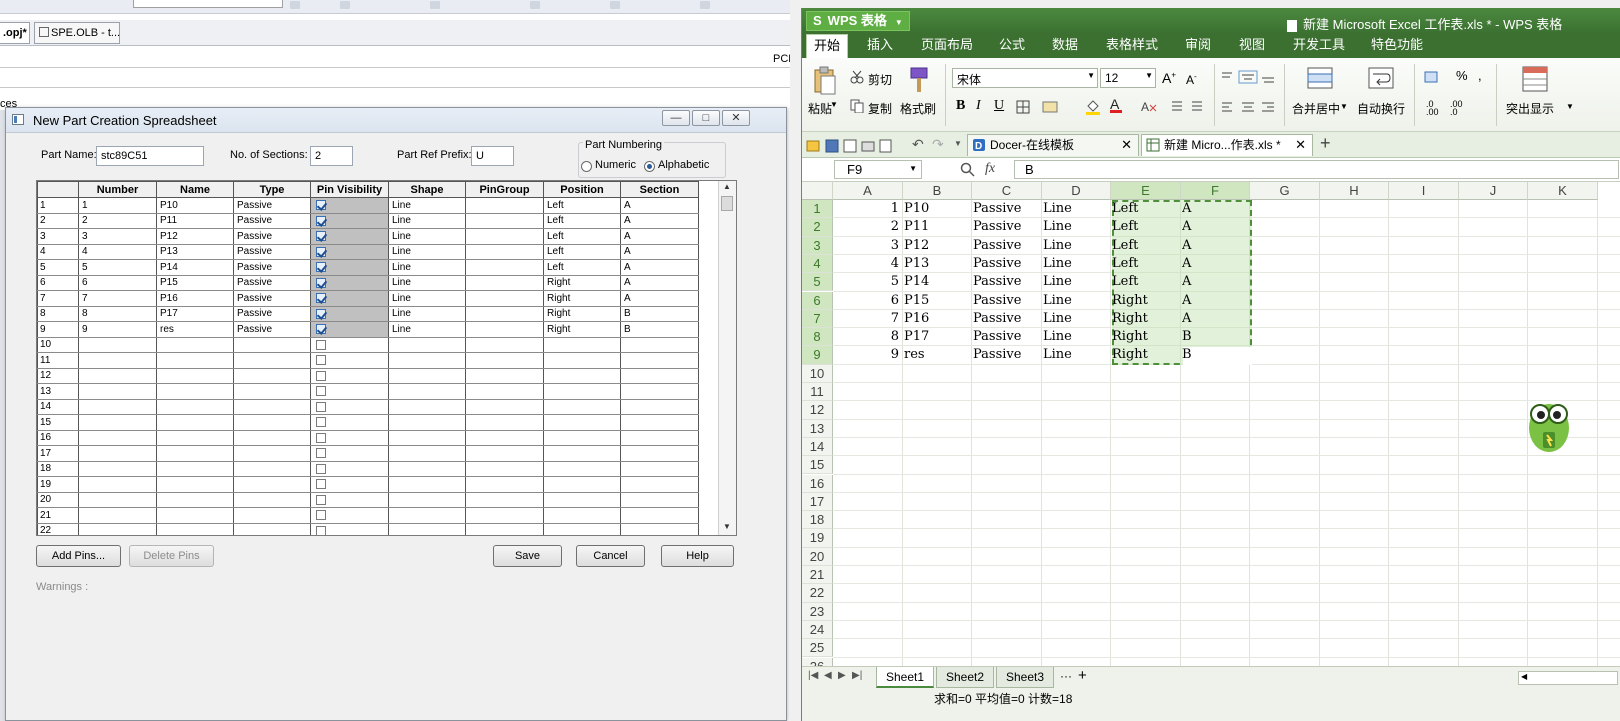 The height and width of the screenshot is (721, 1620). Describe the element at coordinates (817, 593) in the screenshot. I see `row-header: 22` at that location.